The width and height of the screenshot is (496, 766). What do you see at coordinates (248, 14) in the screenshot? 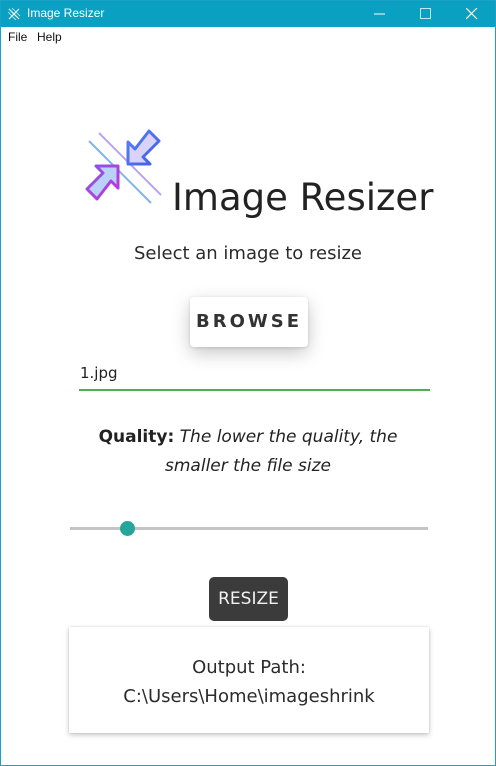
I see `title-bar: Image Resizer` at bounding box center [248, 14].